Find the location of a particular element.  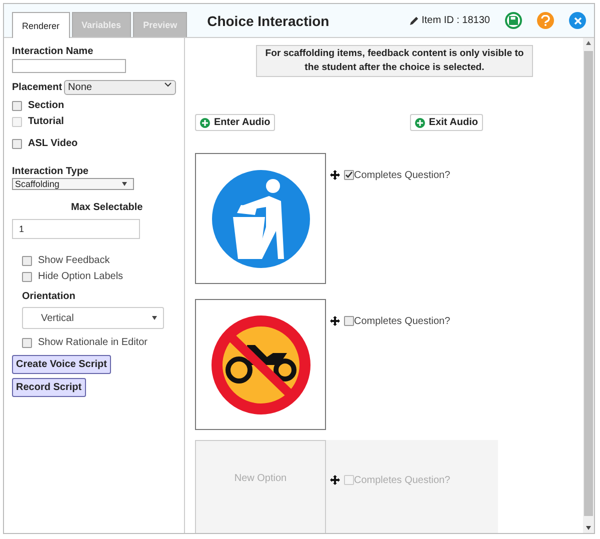

pencil-icon is located at coordinates (414, 20).